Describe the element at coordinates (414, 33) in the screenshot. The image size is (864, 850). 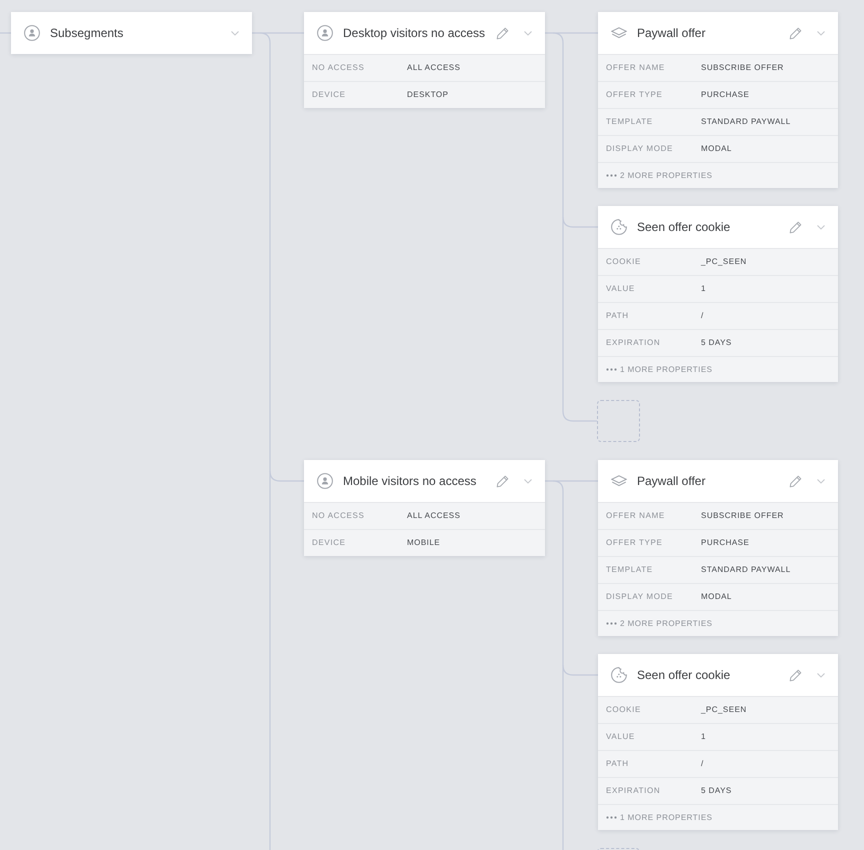
I see `node-title: Desktop visitors no access` at that location.